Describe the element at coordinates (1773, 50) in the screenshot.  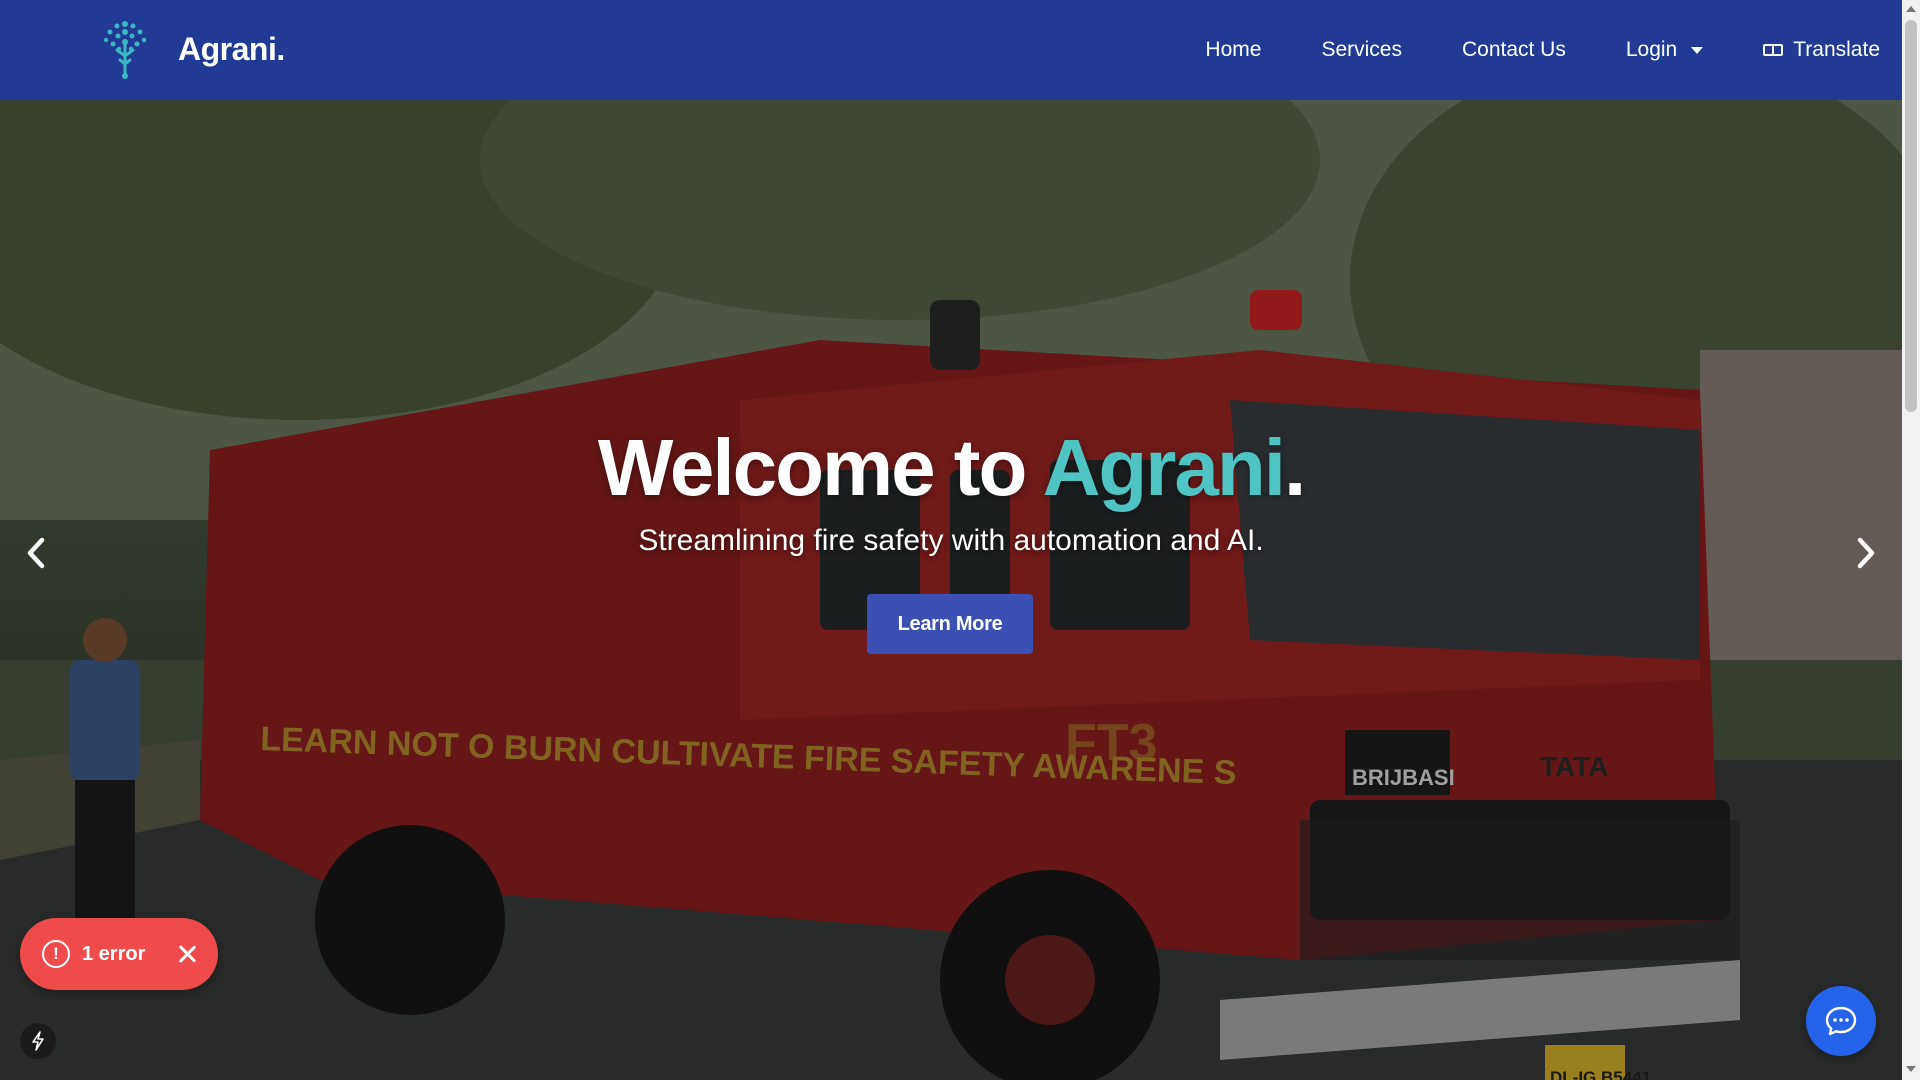
I see `translate-icon` at that location.